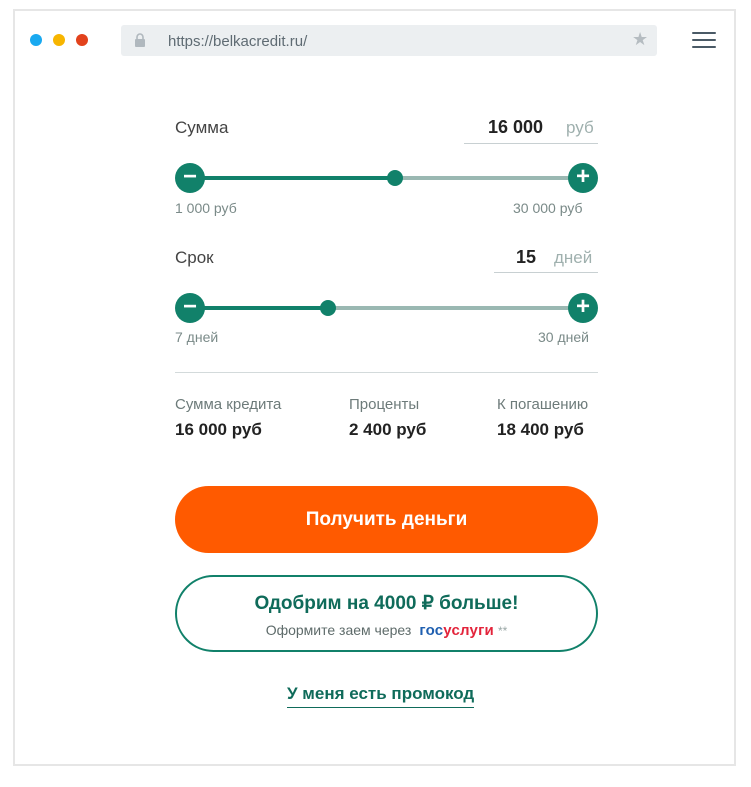 This screenshot has height=787, width=751. I want to click on amount-plus-button: +, so click(583, 178).